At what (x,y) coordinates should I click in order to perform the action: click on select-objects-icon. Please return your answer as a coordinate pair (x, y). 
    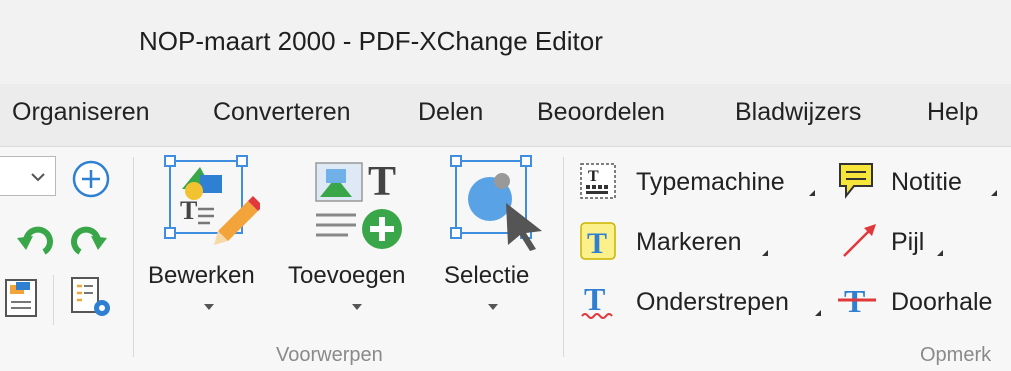
    Looking at the image, I should click on (496, 203).